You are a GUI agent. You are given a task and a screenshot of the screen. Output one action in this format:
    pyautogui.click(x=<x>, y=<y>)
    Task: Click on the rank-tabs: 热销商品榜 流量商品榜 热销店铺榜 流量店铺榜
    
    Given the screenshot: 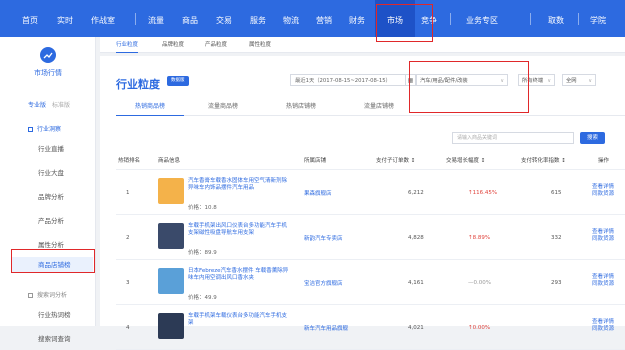 What is the action you would take?
    pyautogui.click(x=370, y=106)
    